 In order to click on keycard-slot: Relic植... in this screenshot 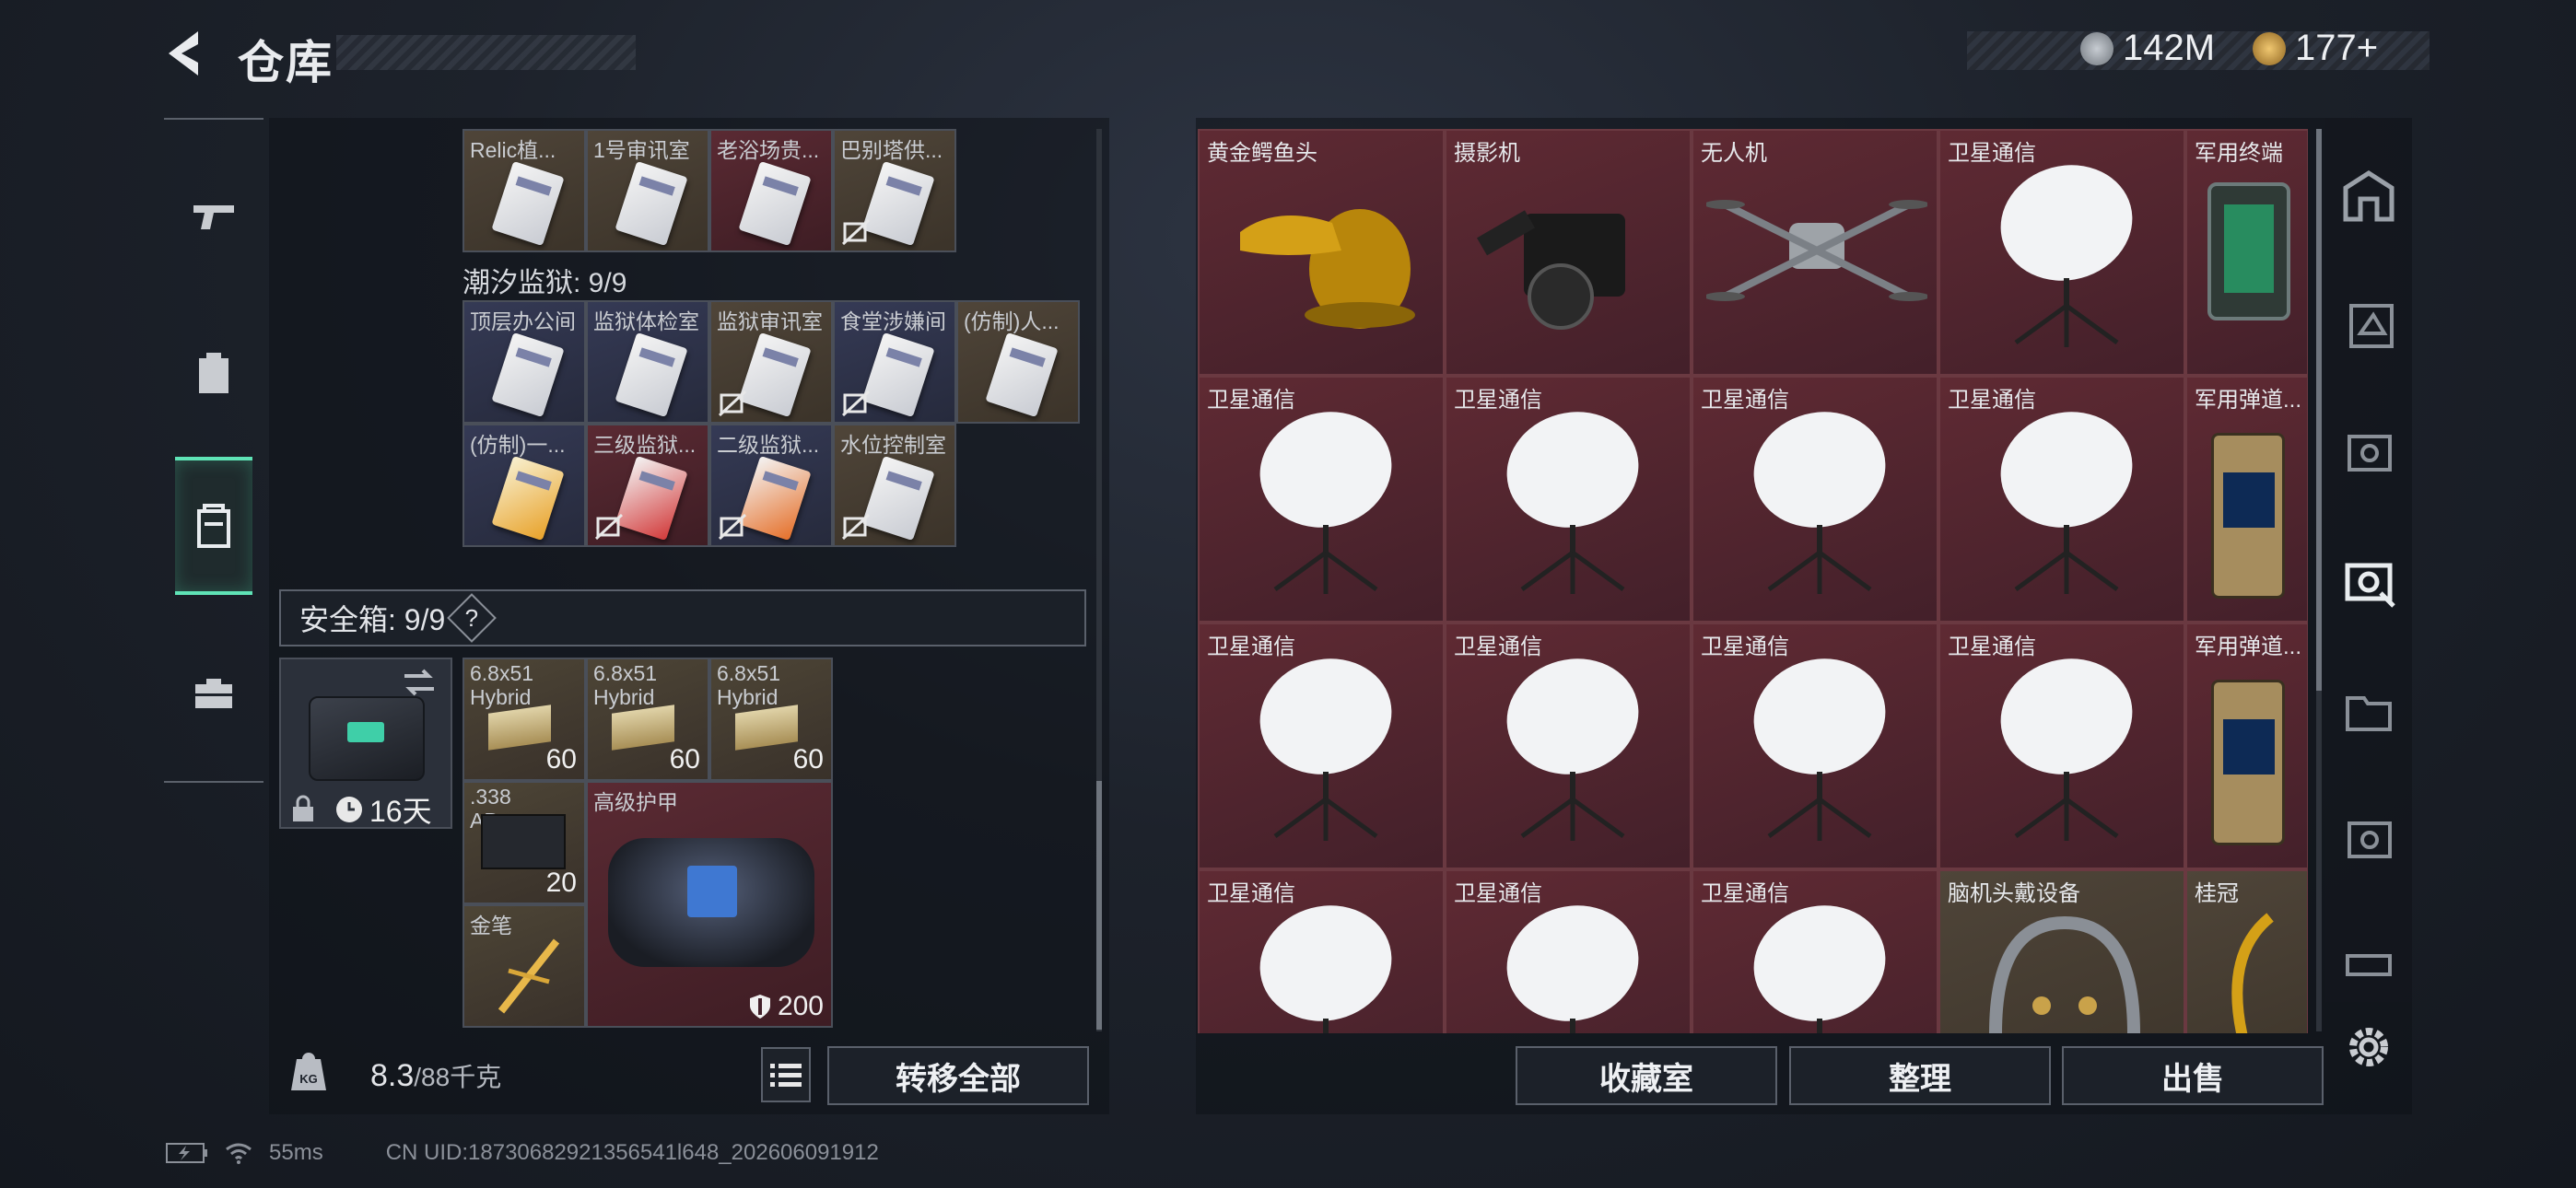, I will do `click(524, 190)`.